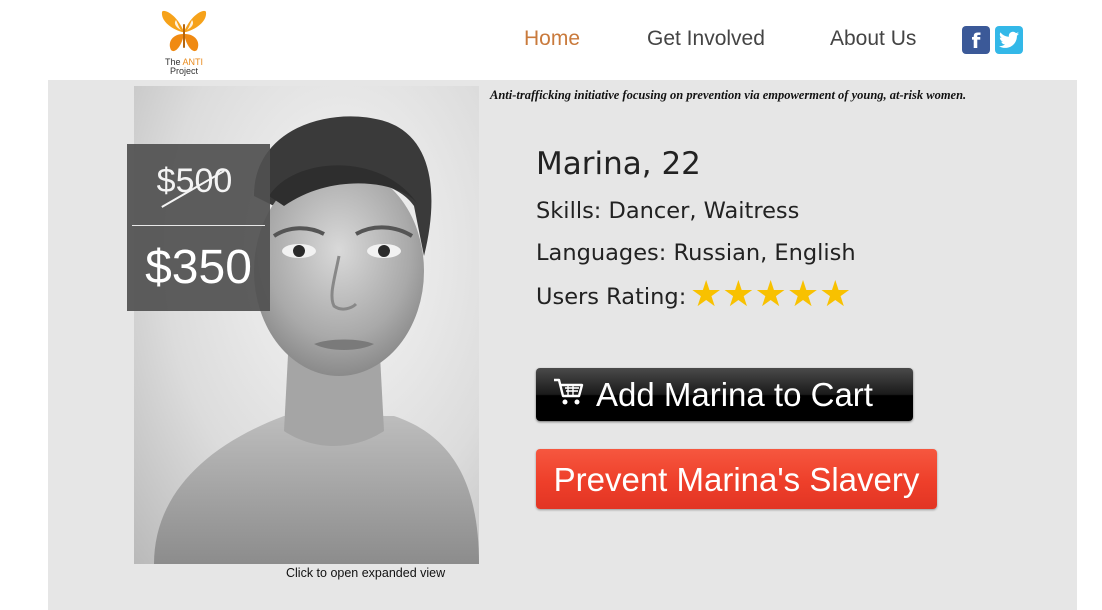  What do you see at coordinates (734, 394) in the screenshot?
I see `add-to-cart-label: Add Marina to Cart` at bounding box center [734, 394].